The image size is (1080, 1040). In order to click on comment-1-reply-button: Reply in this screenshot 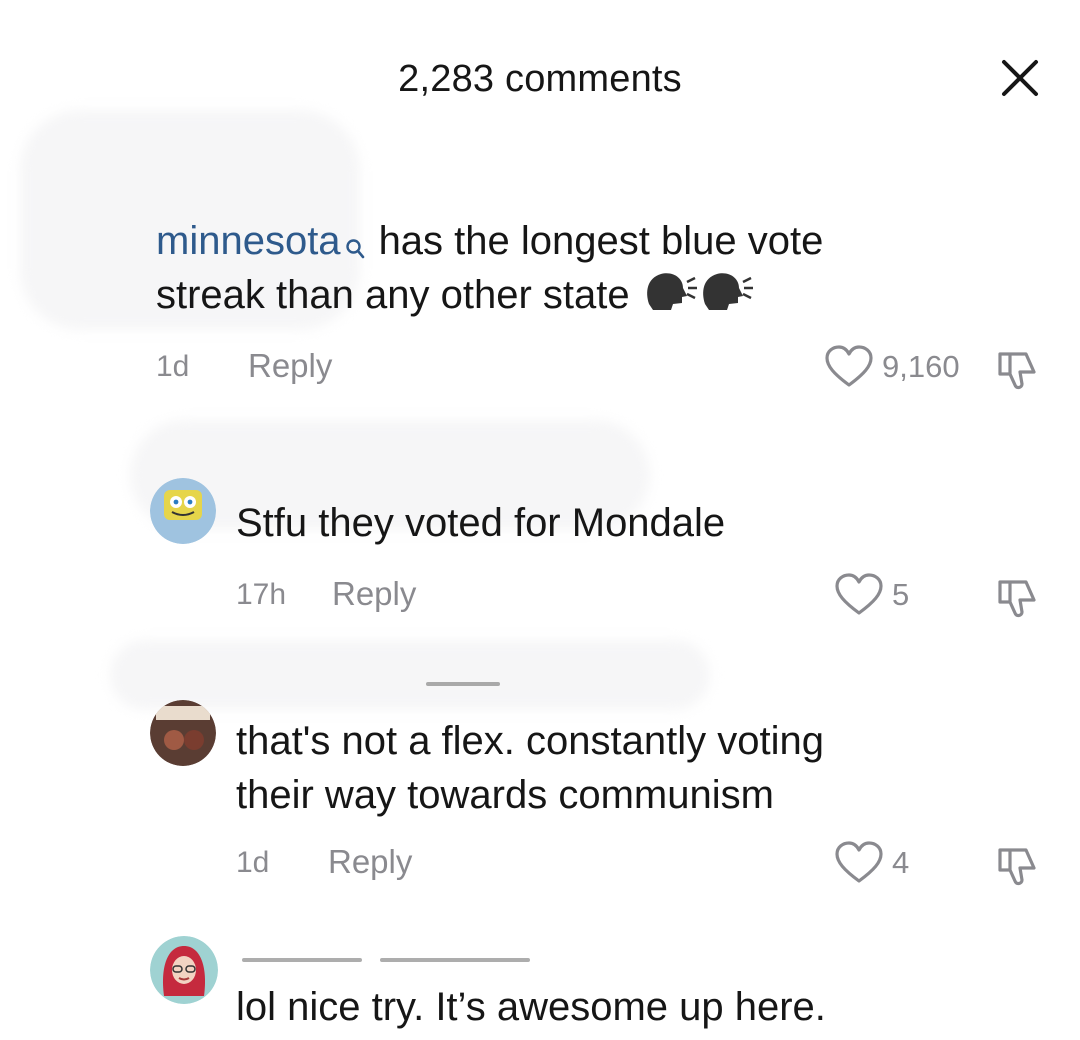, I will do `click(290, 366)`.